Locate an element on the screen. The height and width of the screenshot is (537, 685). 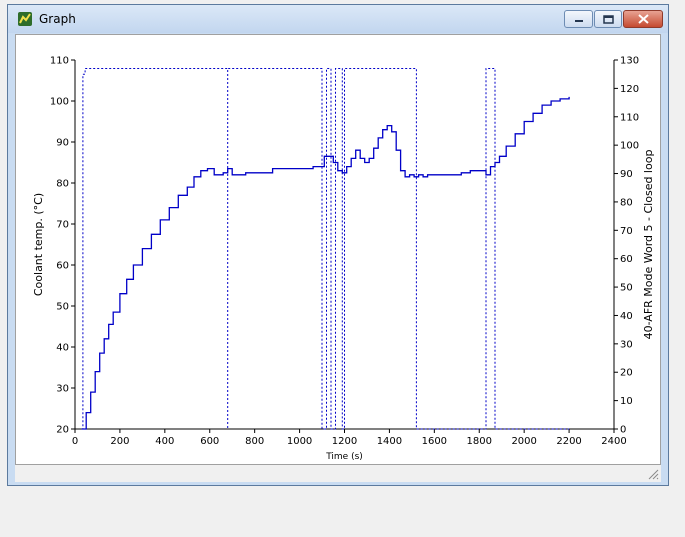
status-bar is located at coordinates (338, 473).